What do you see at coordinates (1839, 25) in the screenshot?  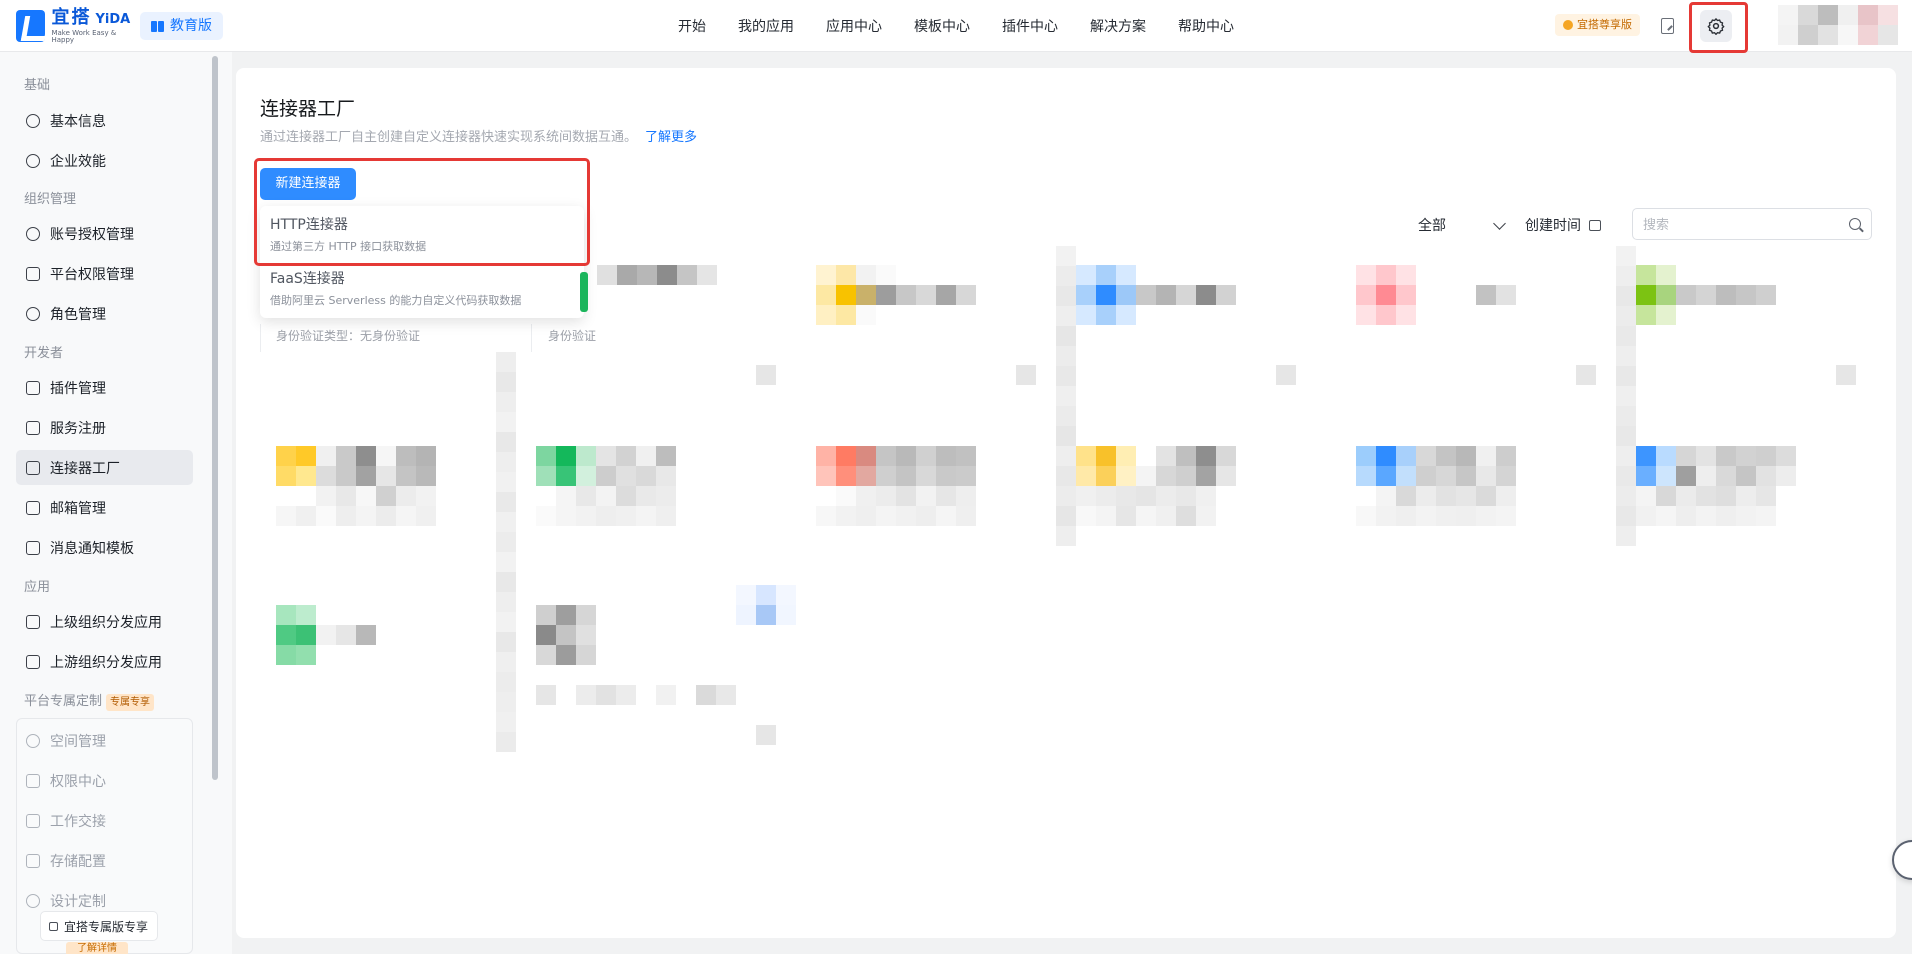 I see `user-avatar` at bounding box center [1839, 25].